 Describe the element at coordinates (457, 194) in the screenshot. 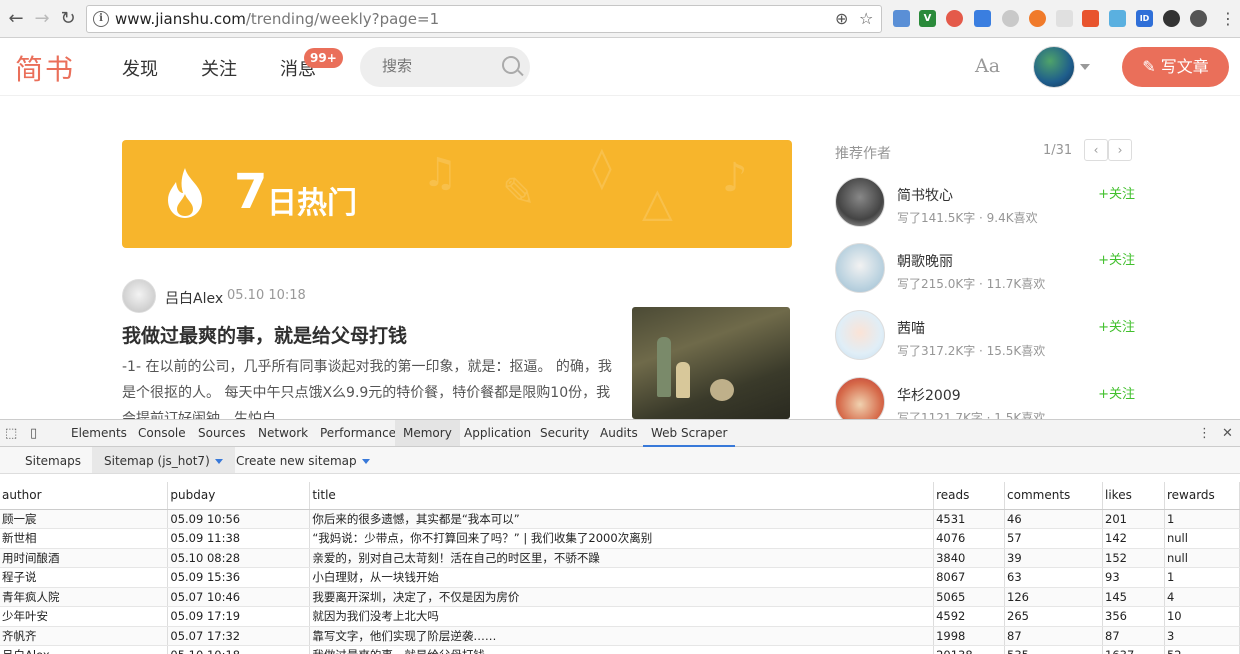

I see `trending-banner: ♫ ✎ ◊ △ ♪ 7 日热门` at that location.